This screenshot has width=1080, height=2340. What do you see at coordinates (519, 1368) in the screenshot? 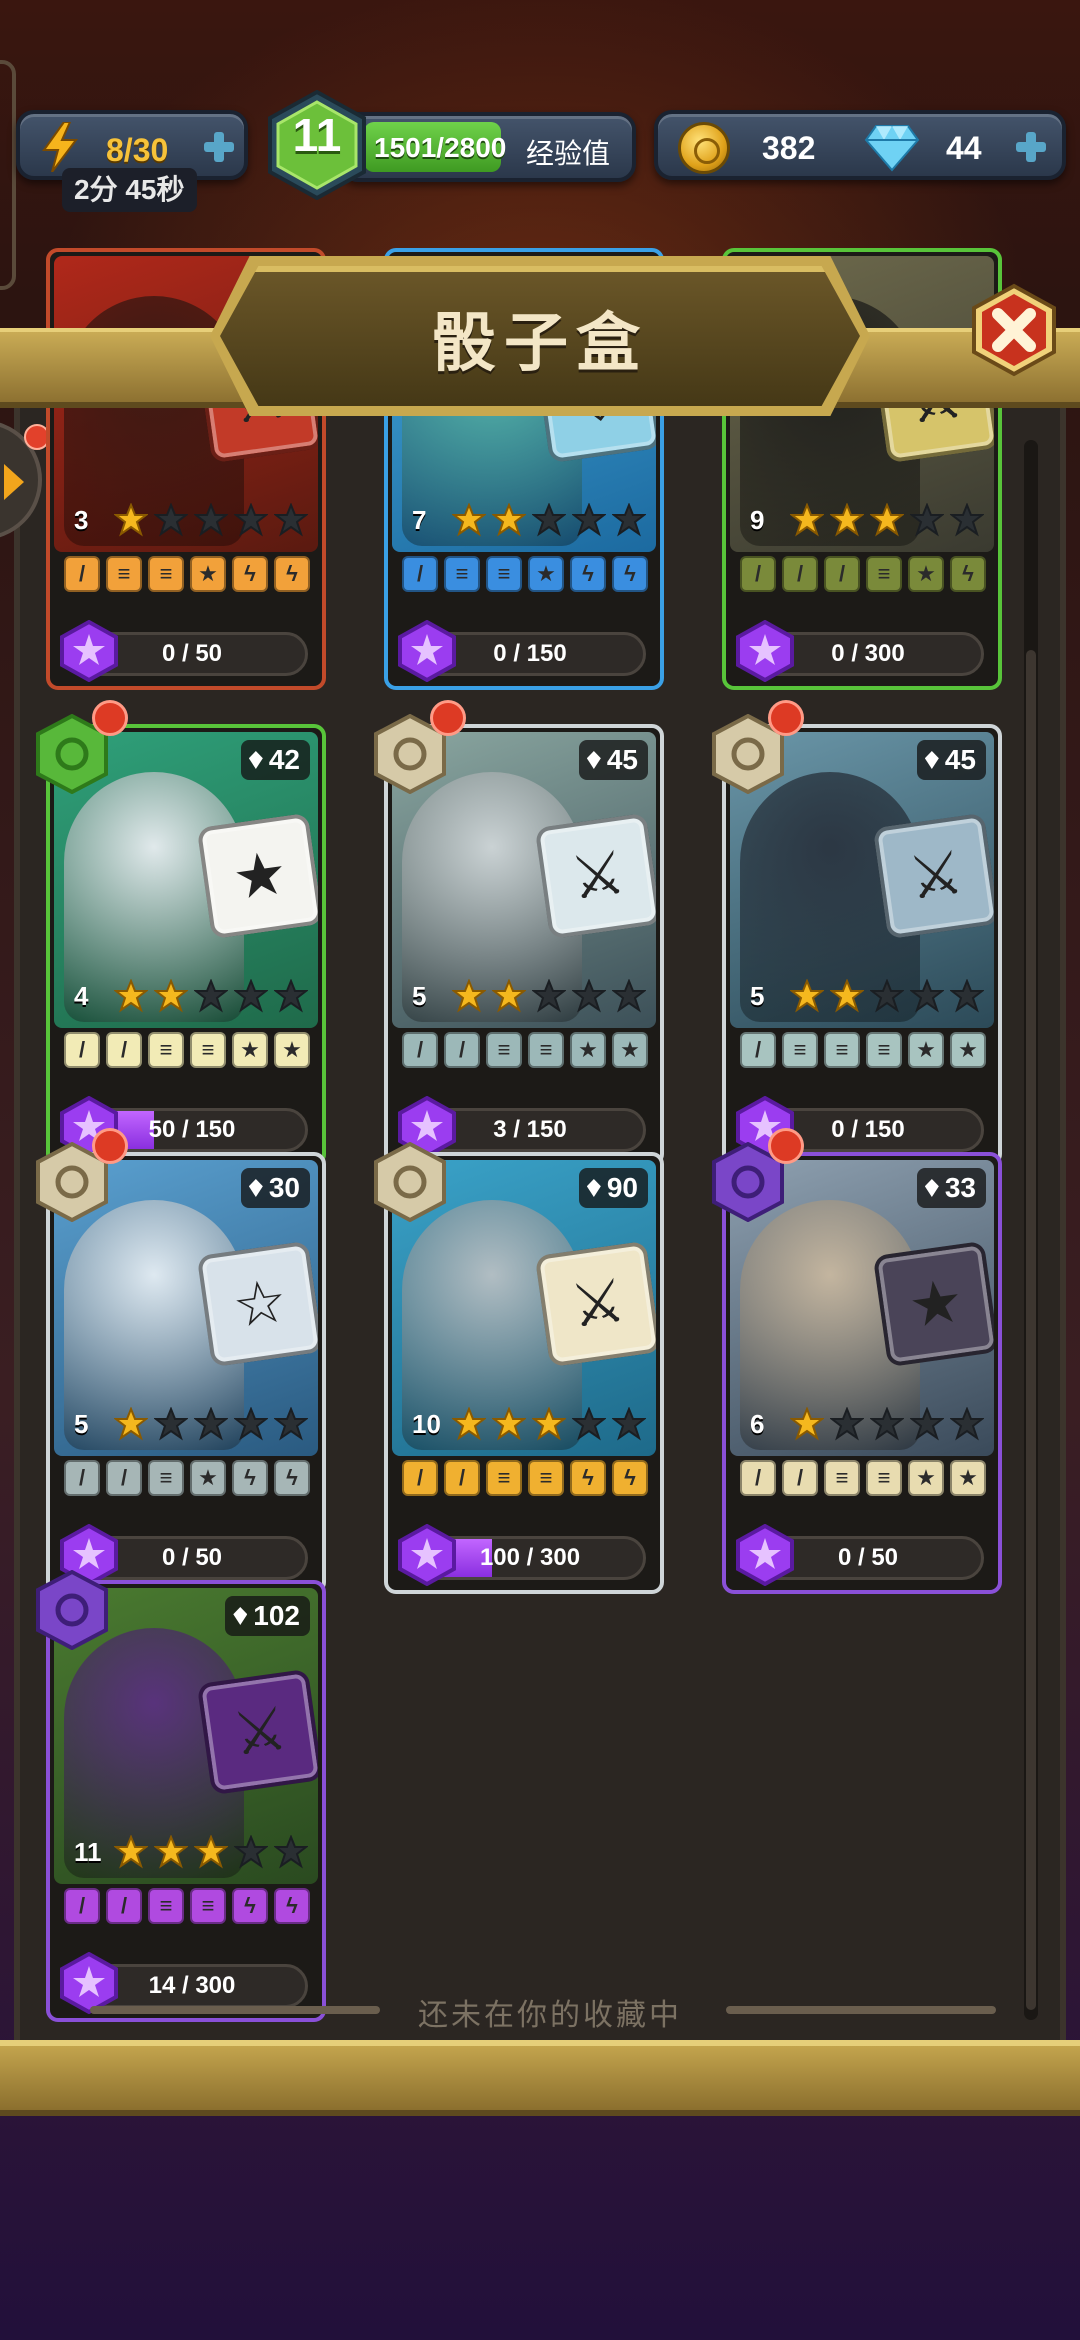
I see `dice-card: ⚔ 90 10// ≡ ≡ ϟ ϟ 100 / 300` at bounding box center [519, 1368].